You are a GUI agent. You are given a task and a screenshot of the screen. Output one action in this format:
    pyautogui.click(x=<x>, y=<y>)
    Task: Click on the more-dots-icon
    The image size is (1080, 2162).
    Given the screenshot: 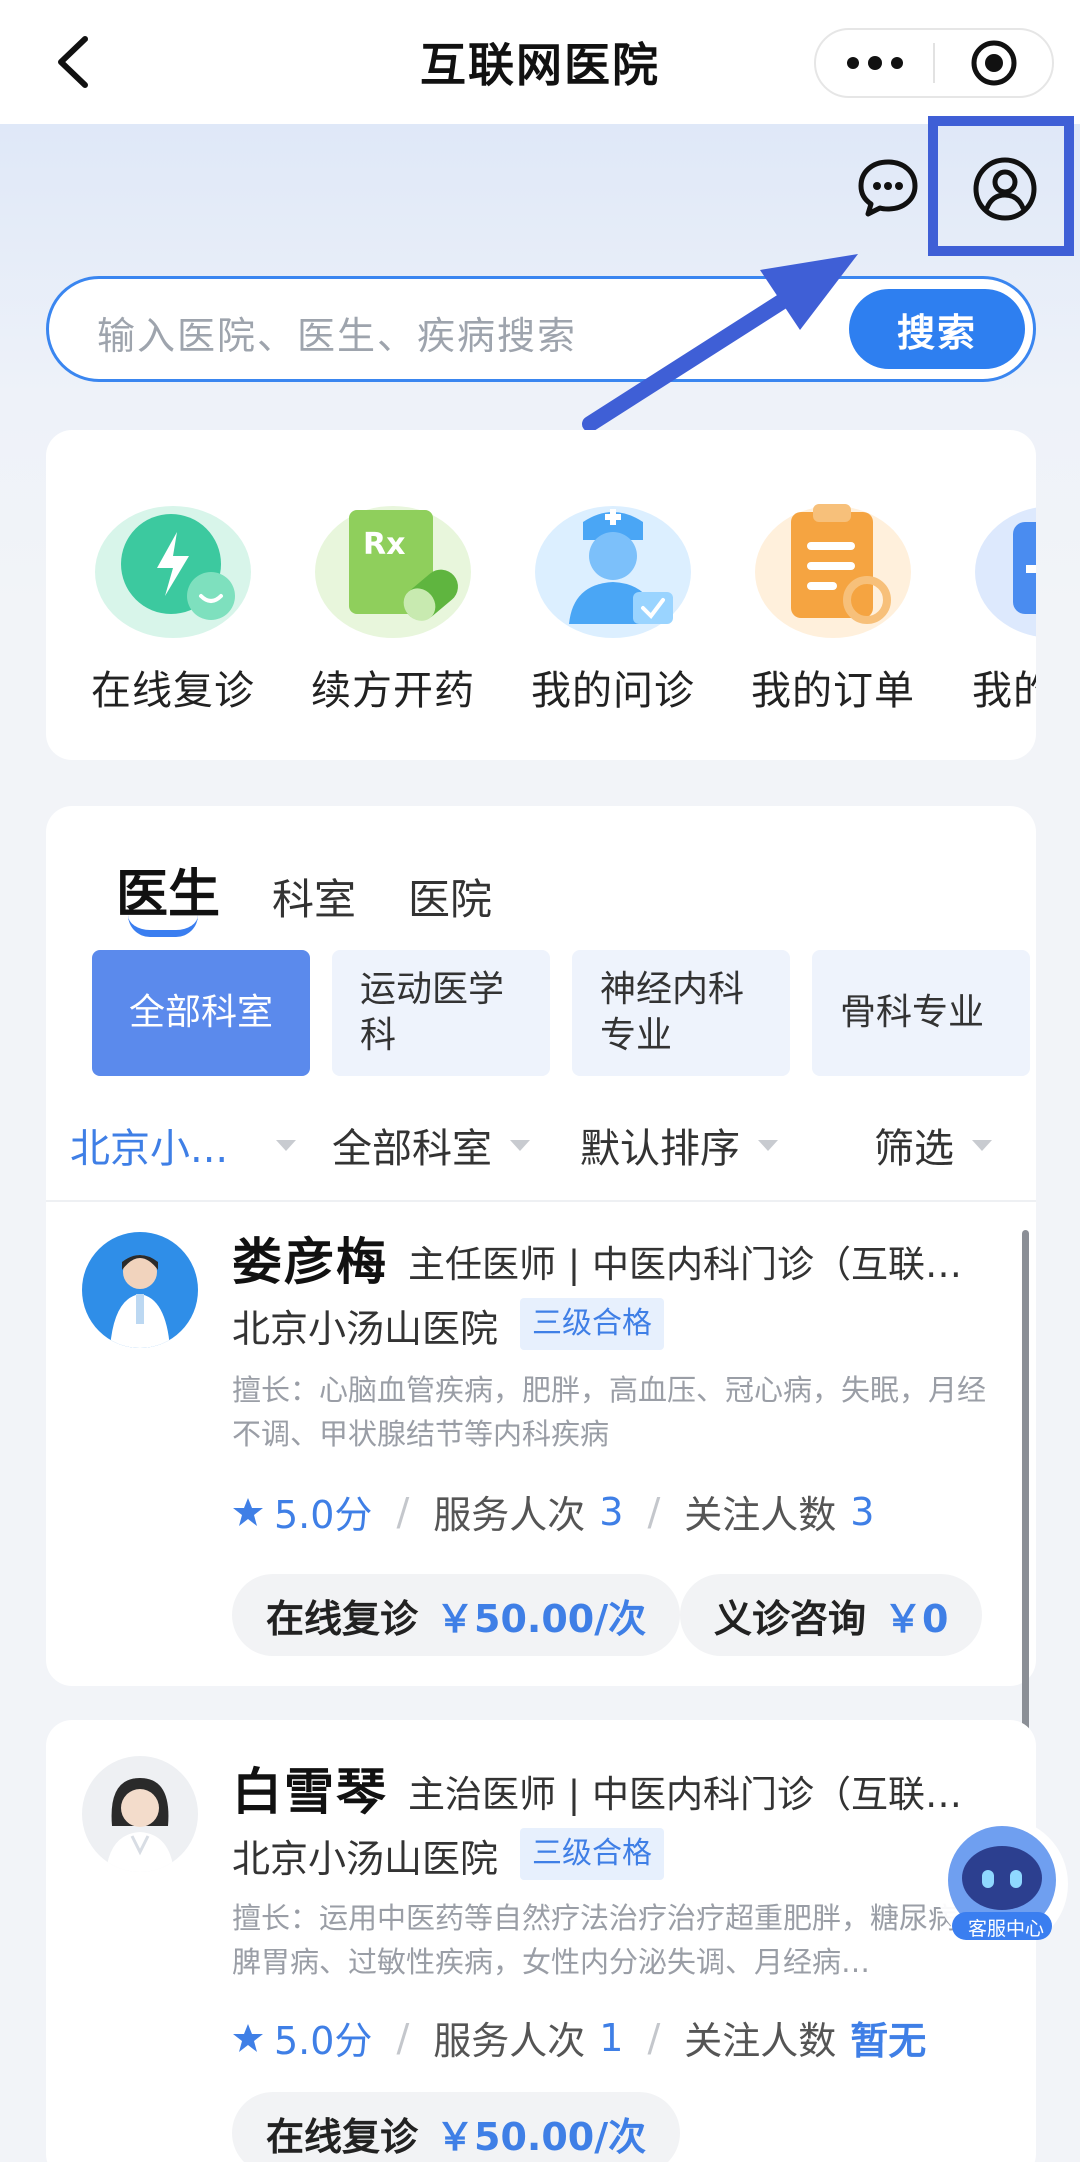 What is the action you would take?
    pyautogui.click(x=874, y=63)
    